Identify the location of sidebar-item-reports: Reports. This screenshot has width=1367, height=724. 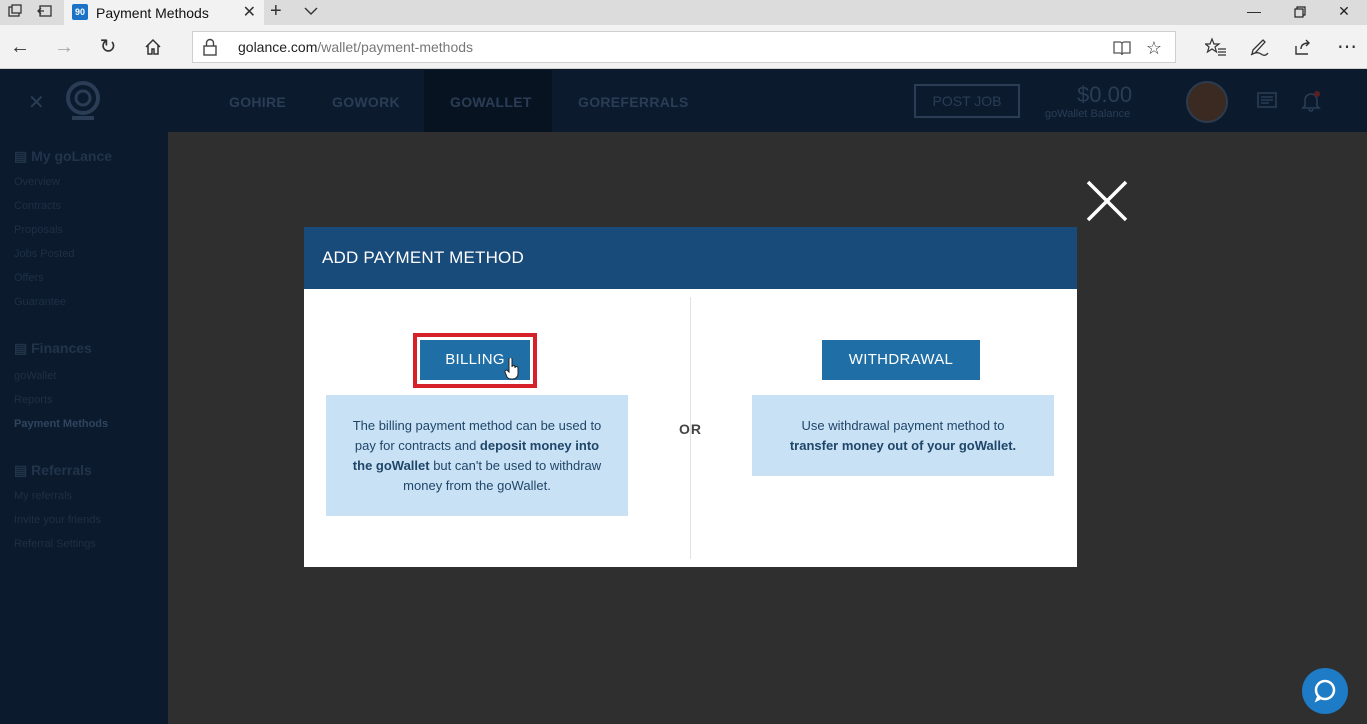
(33, 400).